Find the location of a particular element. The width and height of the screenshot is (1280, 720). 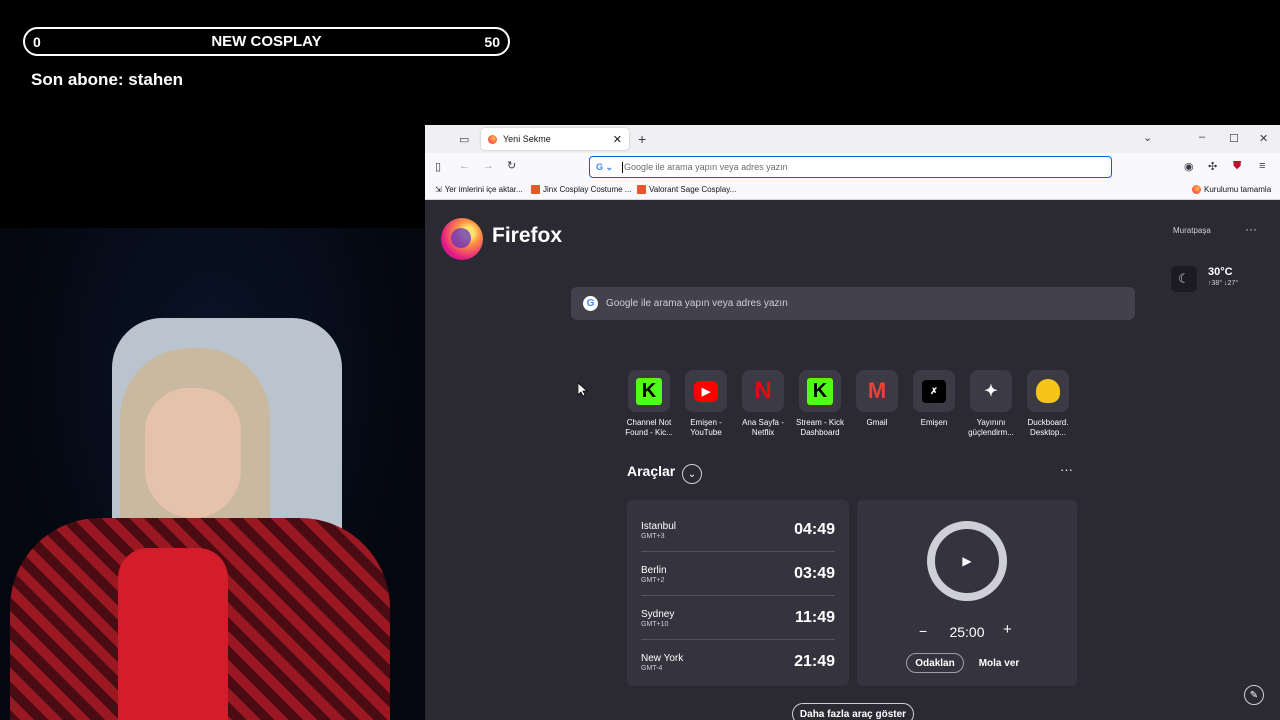

clock-city: Berlin is located at coordinates (654, 570).